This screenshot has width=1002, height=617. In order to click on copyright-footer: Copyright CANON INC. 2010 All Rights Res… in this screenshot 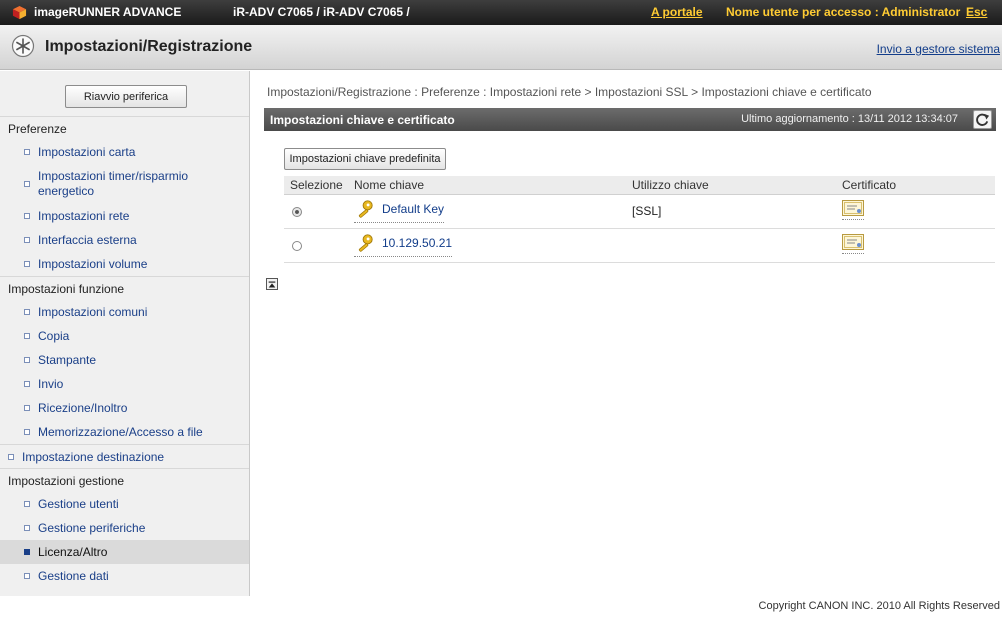, I will do `click(879, 606)`.